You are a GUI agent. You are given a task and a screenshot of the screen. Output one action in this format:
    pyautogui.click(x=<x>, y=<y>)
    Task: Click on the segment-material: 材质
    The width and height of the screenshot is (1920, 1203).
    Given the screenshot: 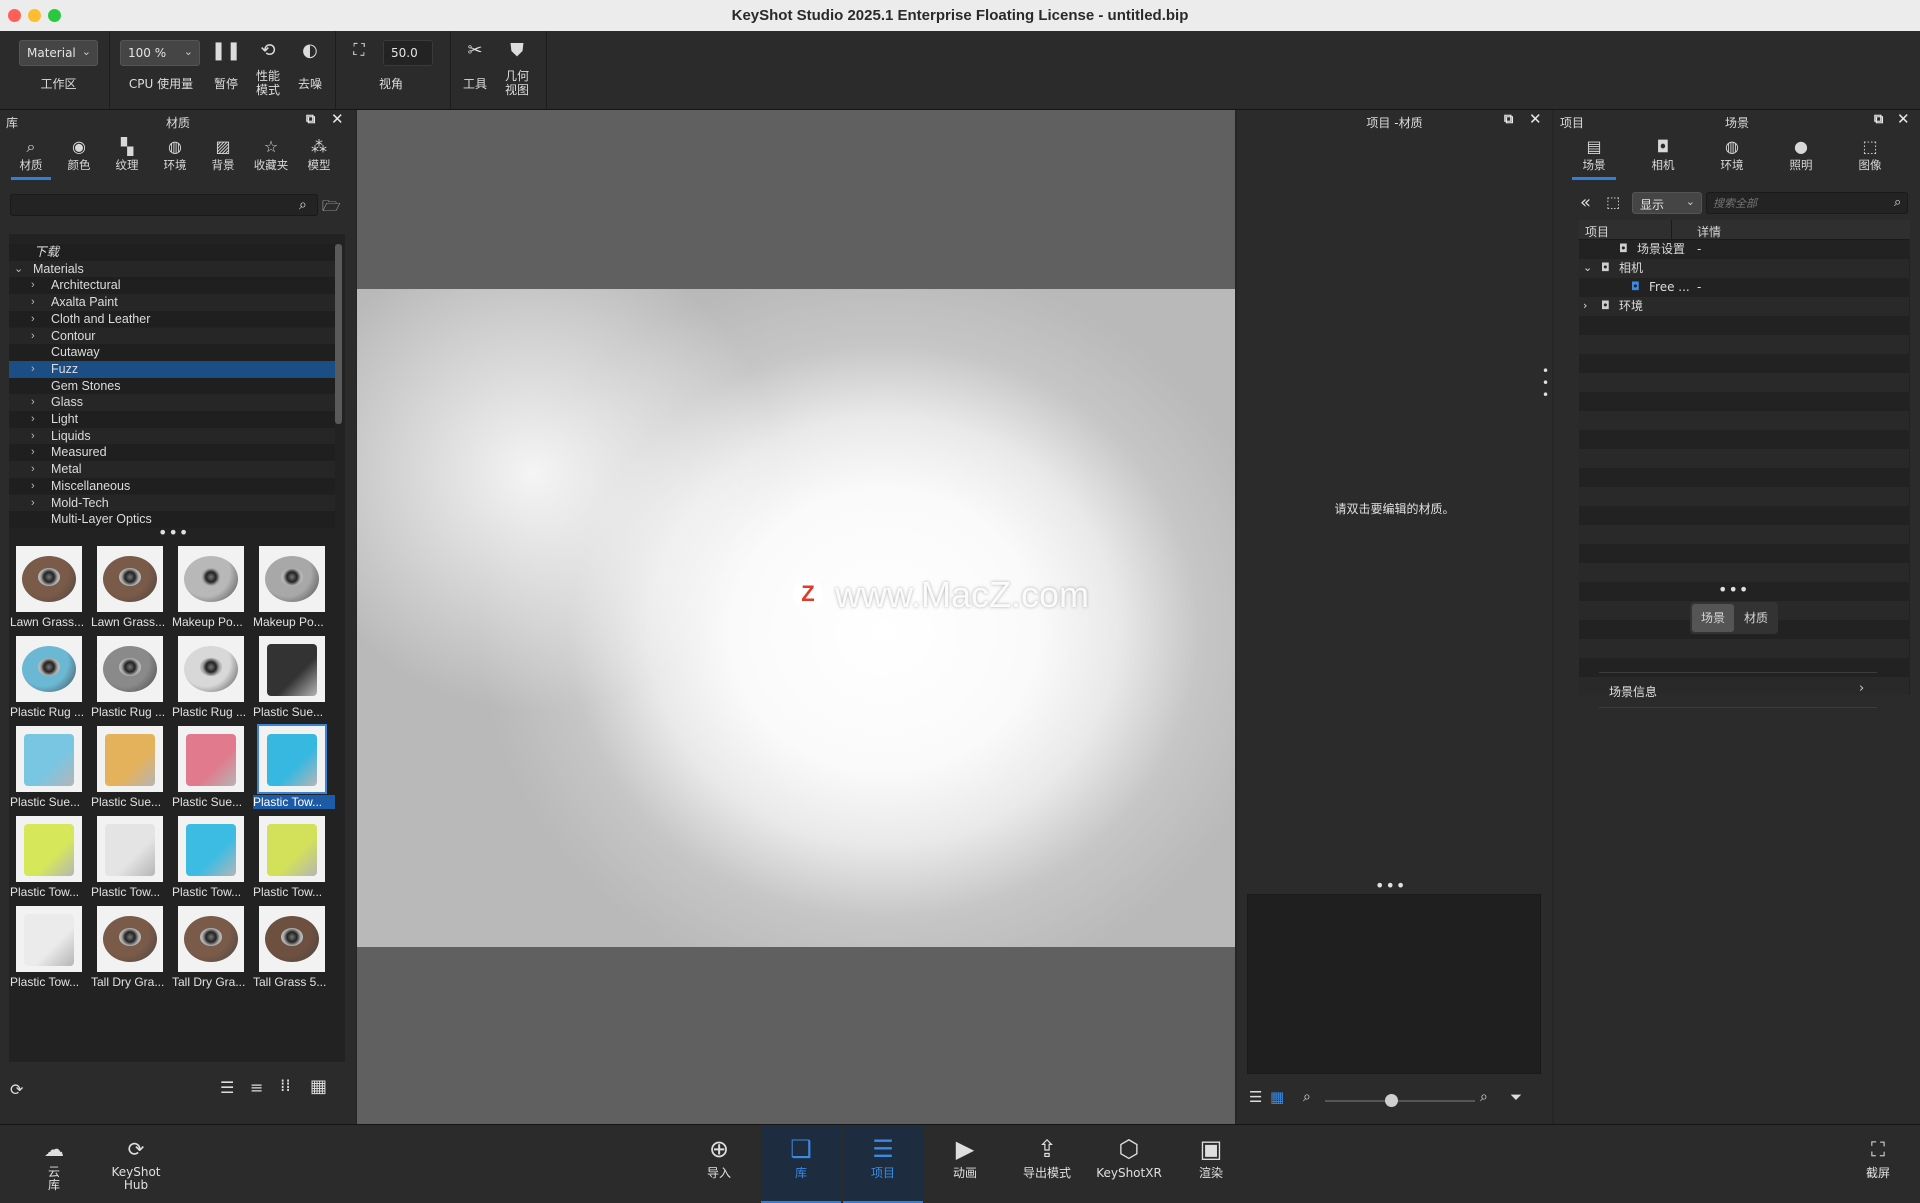 What is the action you would take?
    pyautogui.click(x=1756, y=618)
    